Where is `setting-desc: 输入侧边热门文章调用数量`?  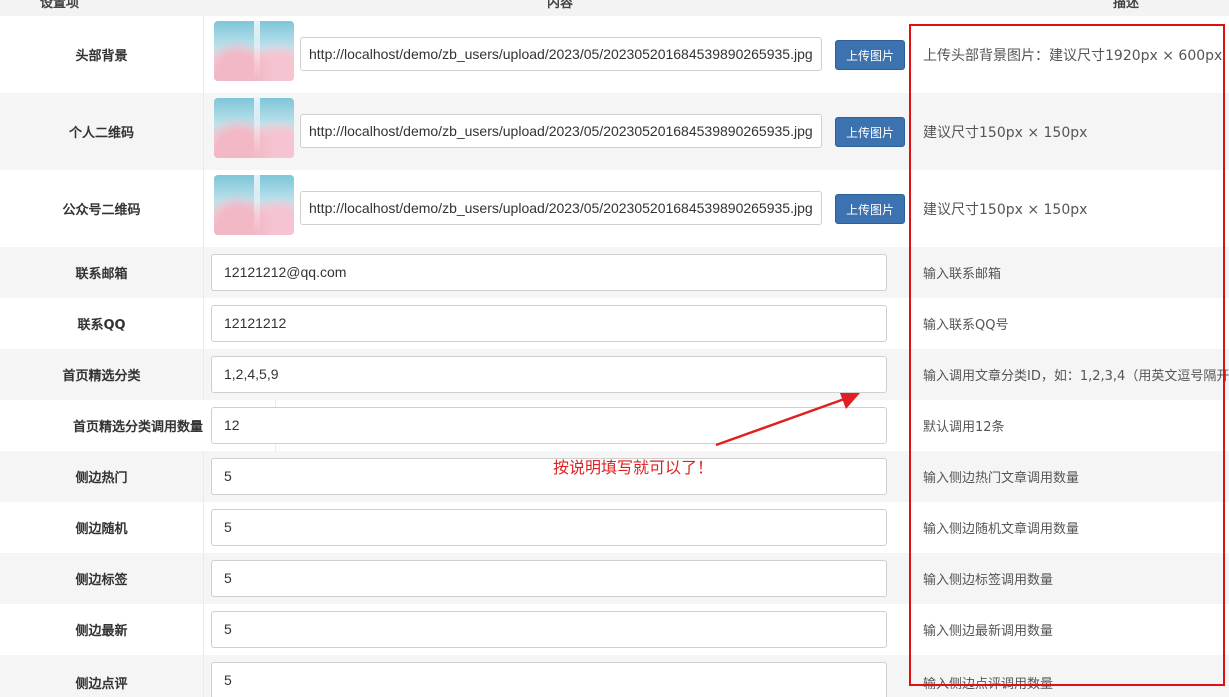 setting-desc: 输入侧边热门文章调用数量 is located at coordinates (1001, 478).